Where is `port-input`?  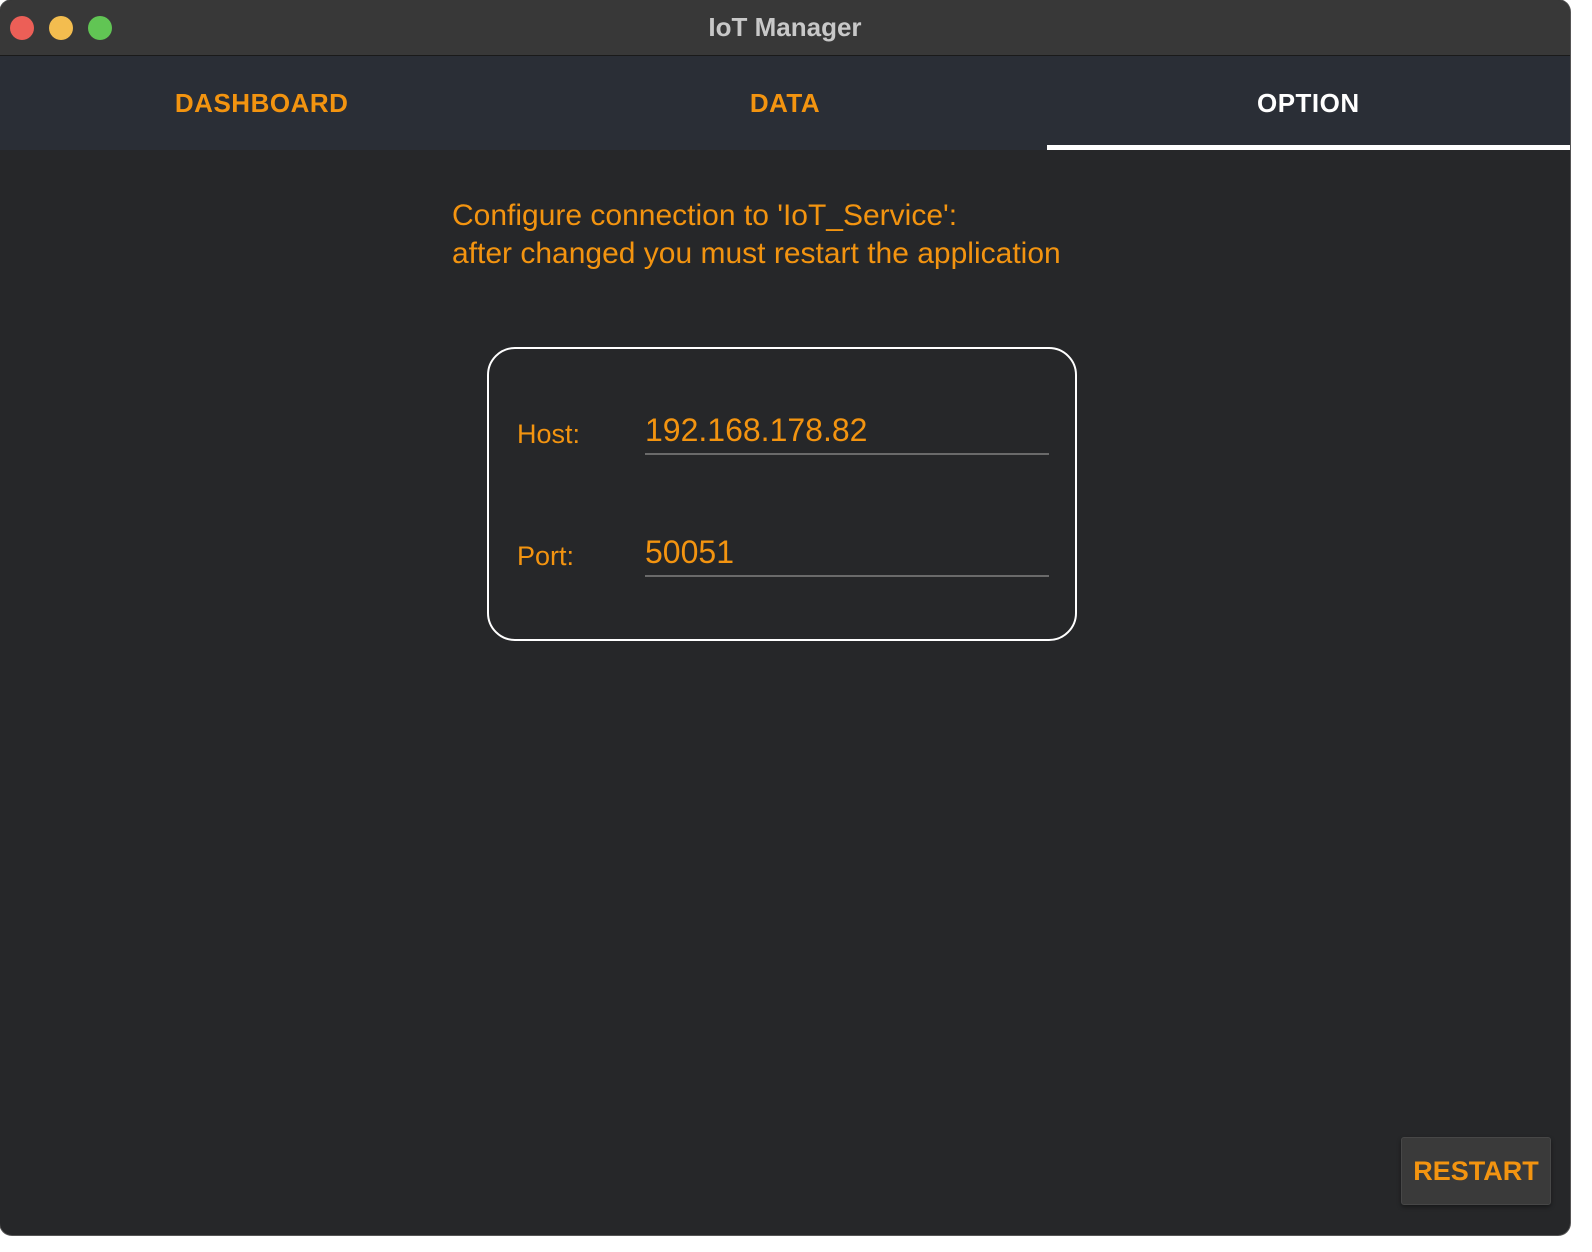 port-input is located at coordinates (847, 553).